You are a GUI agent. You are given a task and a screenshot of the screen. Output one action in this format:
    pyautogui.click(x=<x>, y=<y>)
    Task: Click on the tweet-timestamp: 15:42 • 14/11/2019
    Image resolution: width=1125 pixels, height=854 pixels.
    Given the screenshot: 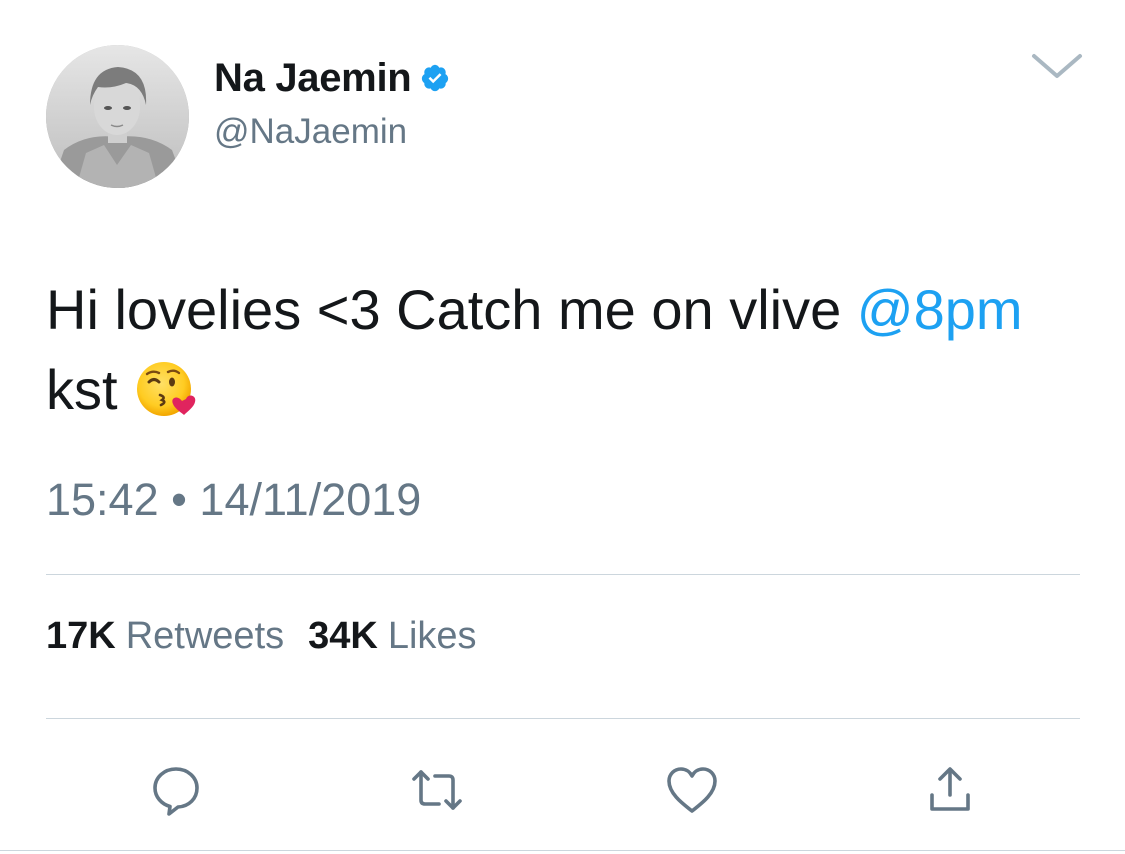 What is the action you would take?
    pyautogui.click(x=233, y=500)
    